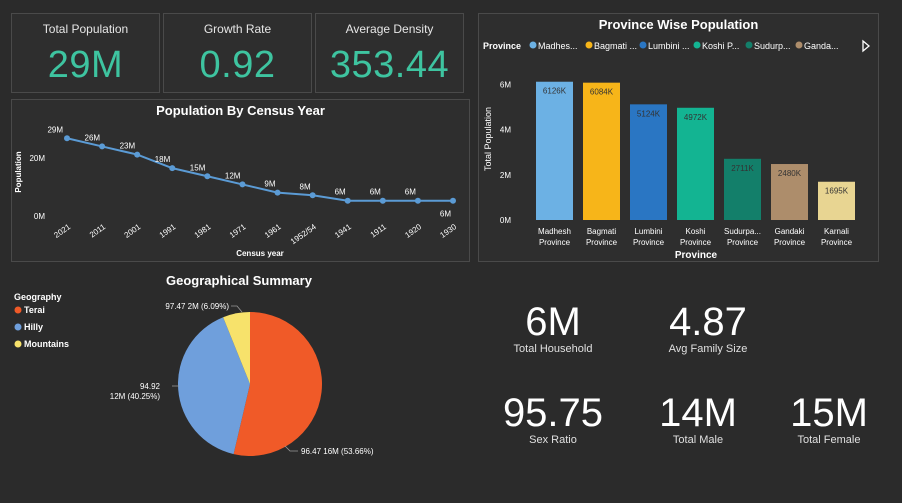  What do you see at coordinates (790, 173) in the screenshot?
I see `bar-data-label: 2480K` at bounding box center [790, 173].